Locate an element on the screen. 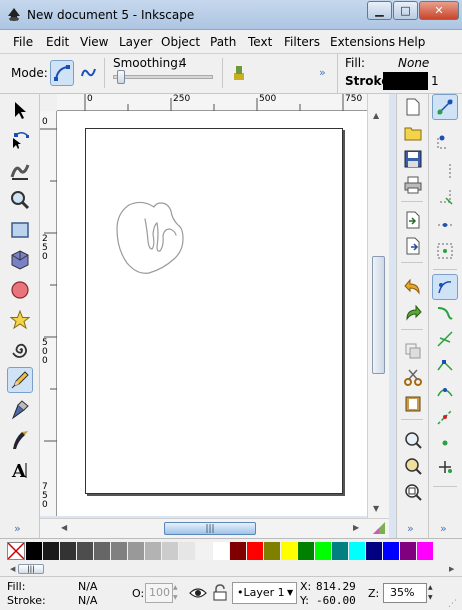 This screenshot has width=462, height=610. mode-regular-button is located at coordinates (62, 73).